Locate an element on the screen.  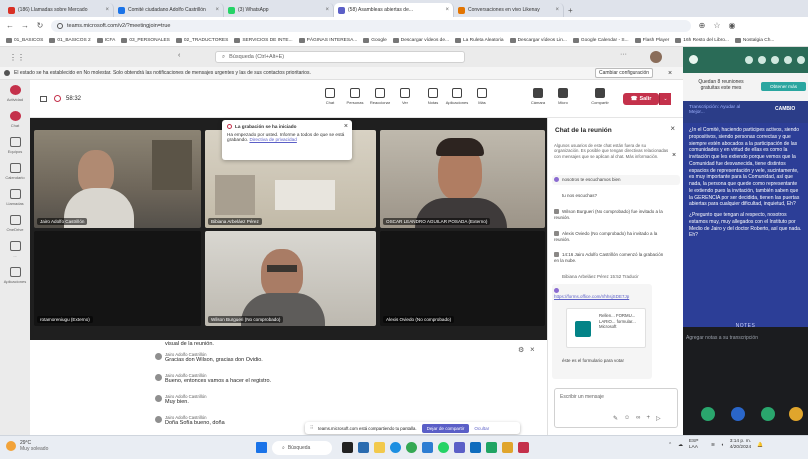
rail-item: Calendario is located at coordinates (15, 171).